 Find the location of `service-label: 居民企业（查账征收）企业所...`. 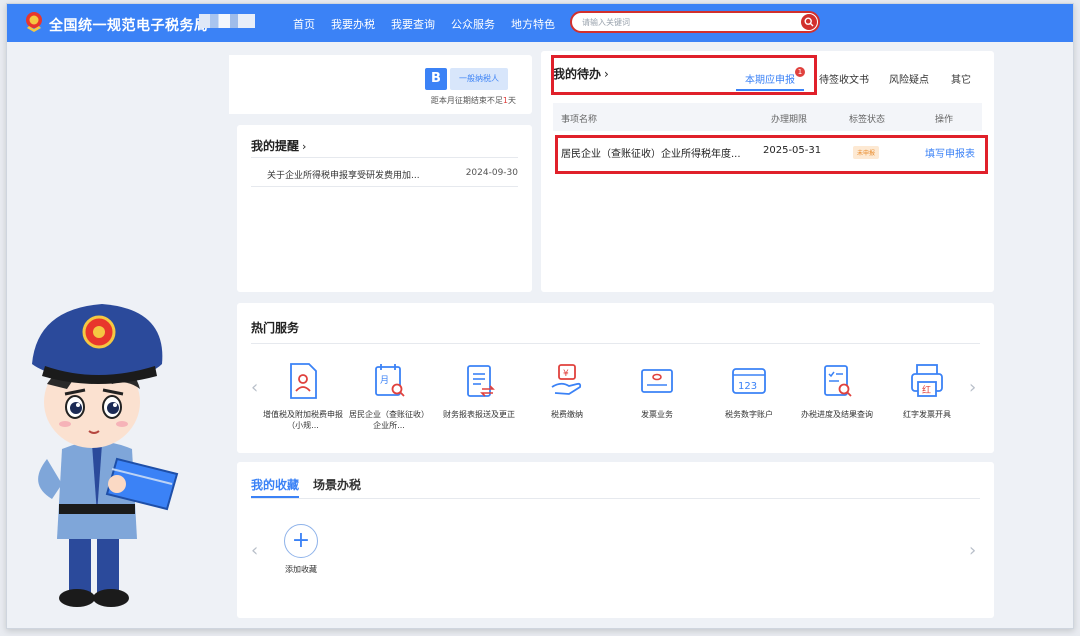

service-label: 居民企业（查账征收）企业所... is located at coordinates (389, 420).